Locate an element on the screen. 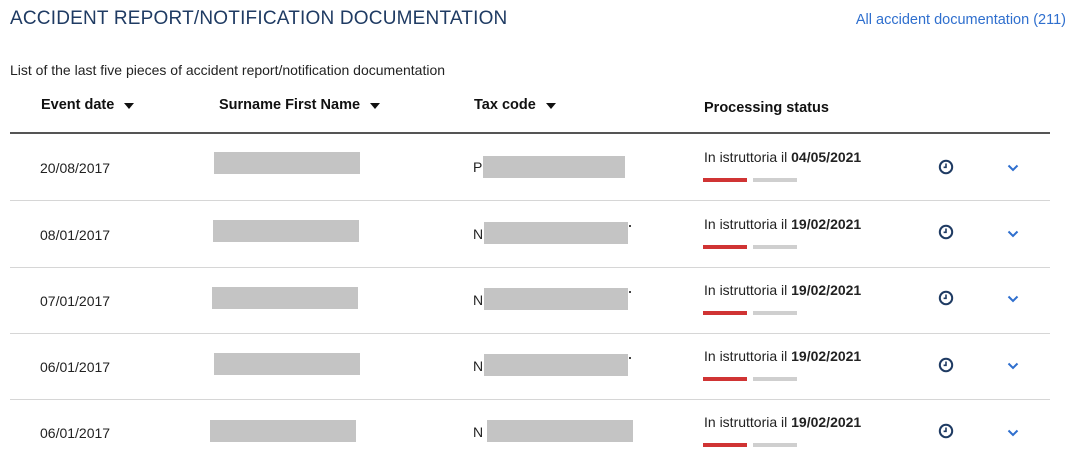 The image size is (1068, 465). column-header-processing-status: Processing status is located at coordinates (766, 108).